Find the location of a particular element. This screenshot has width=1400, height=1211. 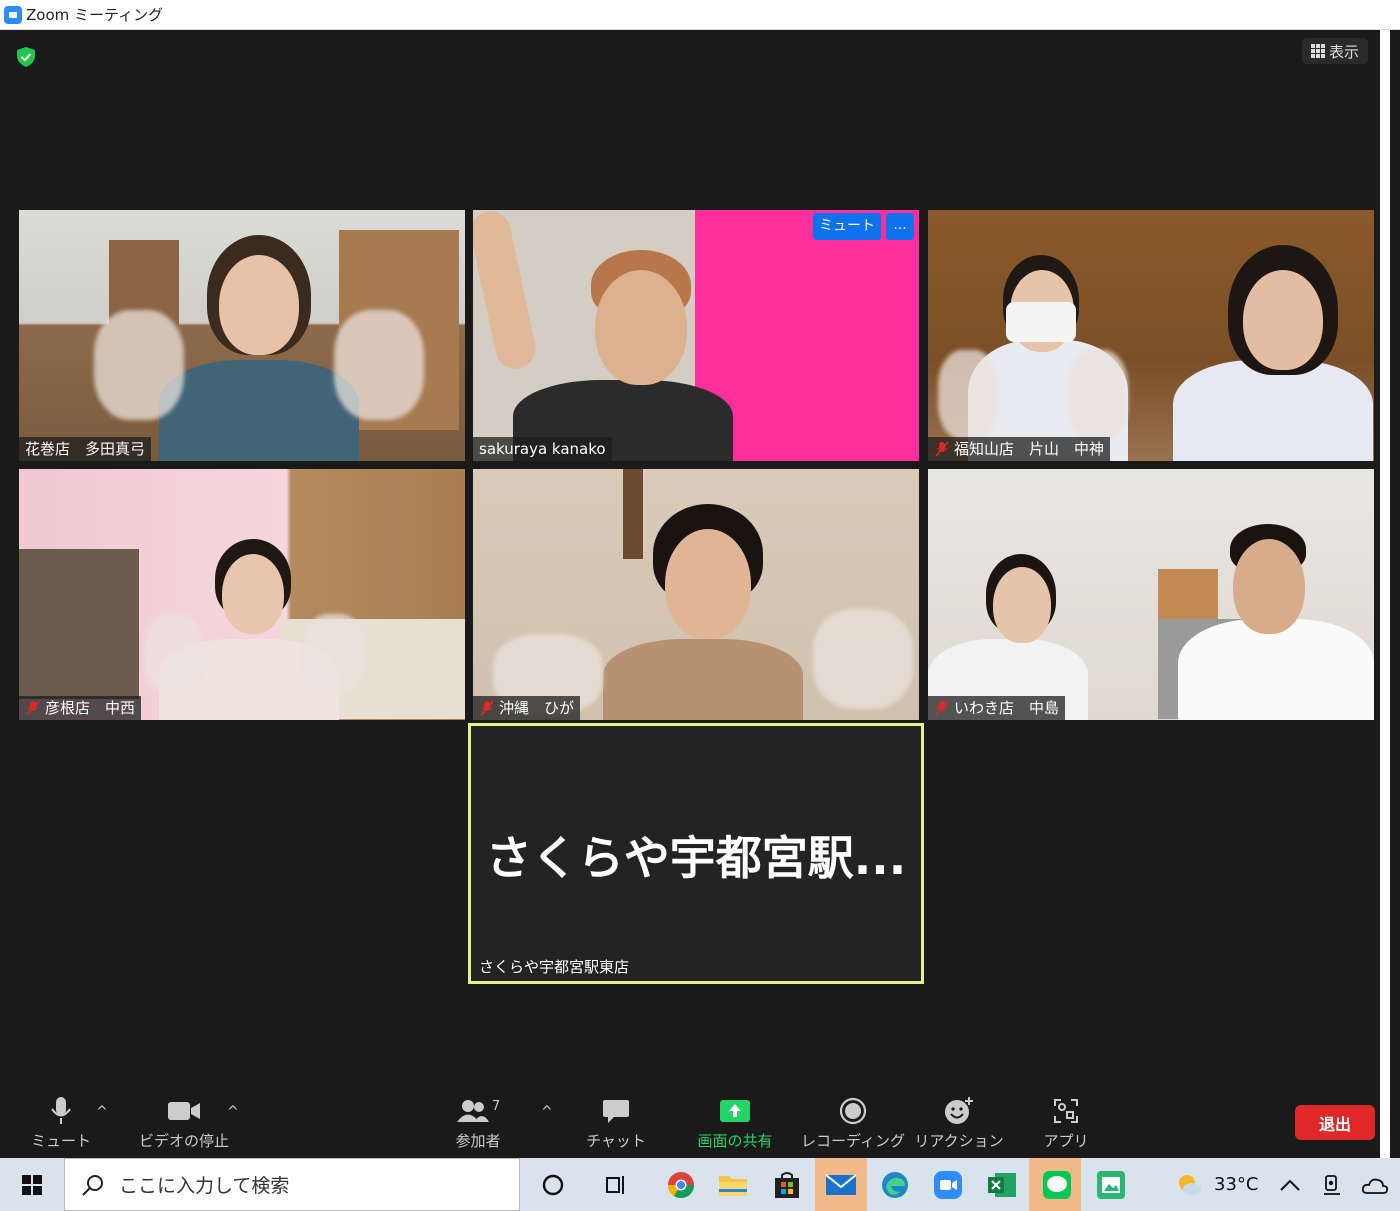

active-speaker-tile: さくらや宇都宮駅... さくらや宇都宮駅東店 is located at coordinates (696, 853).